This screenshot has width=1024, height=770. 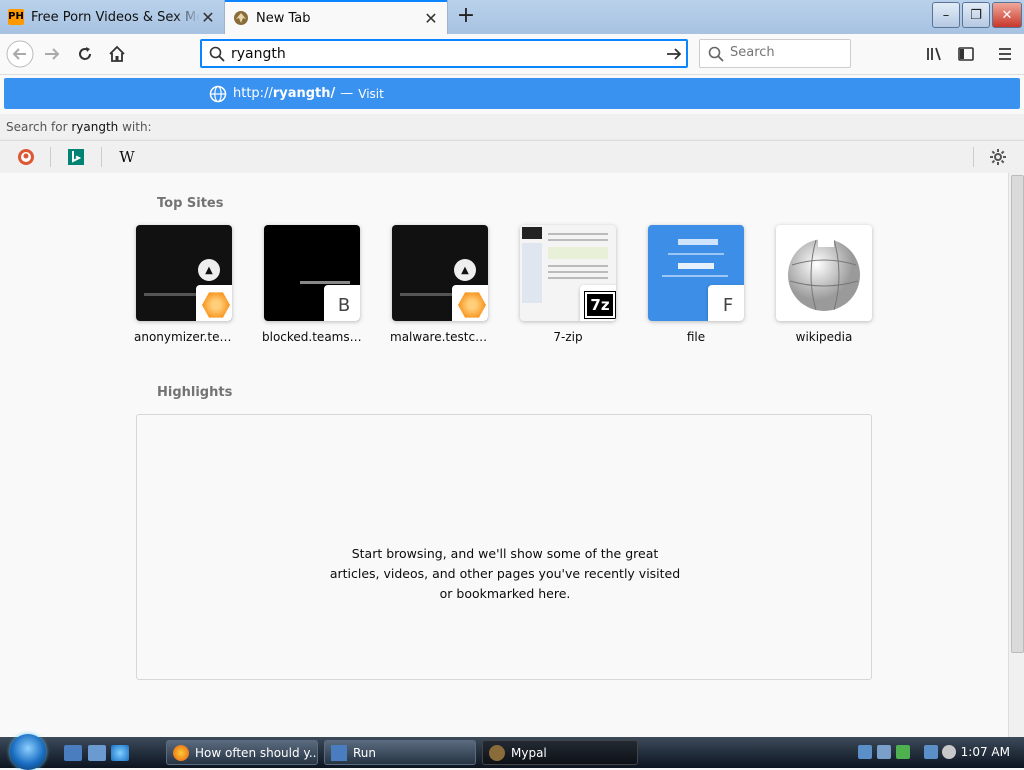 I want to click on back-button, so click(x=20, y=54).